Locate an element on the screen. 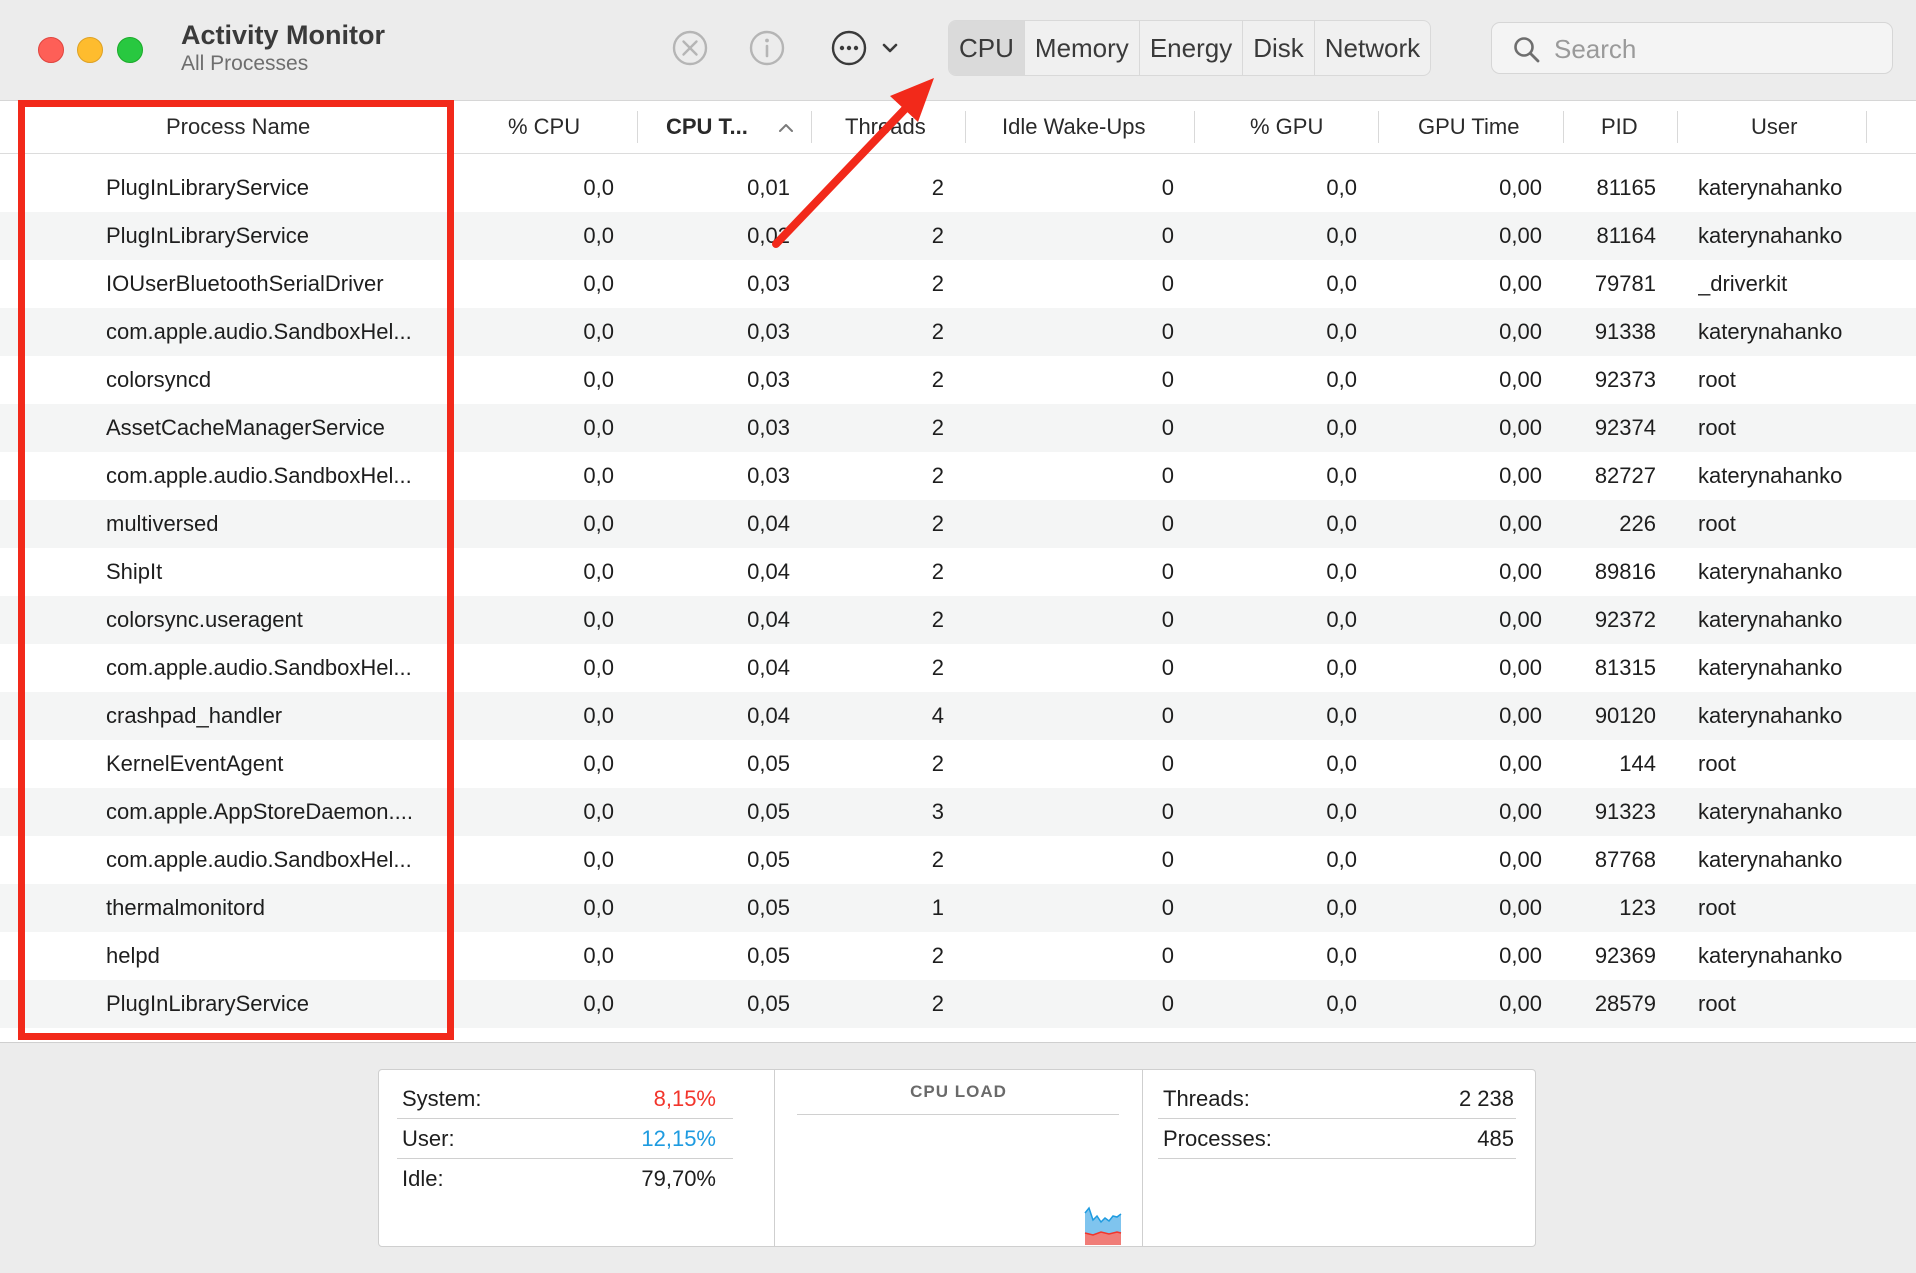 Image resolution: width=1916 pixels, height=1273 pixels. process-name-cell: IOUserBluetoothSerialDriver is located at coordinates (245, 283).